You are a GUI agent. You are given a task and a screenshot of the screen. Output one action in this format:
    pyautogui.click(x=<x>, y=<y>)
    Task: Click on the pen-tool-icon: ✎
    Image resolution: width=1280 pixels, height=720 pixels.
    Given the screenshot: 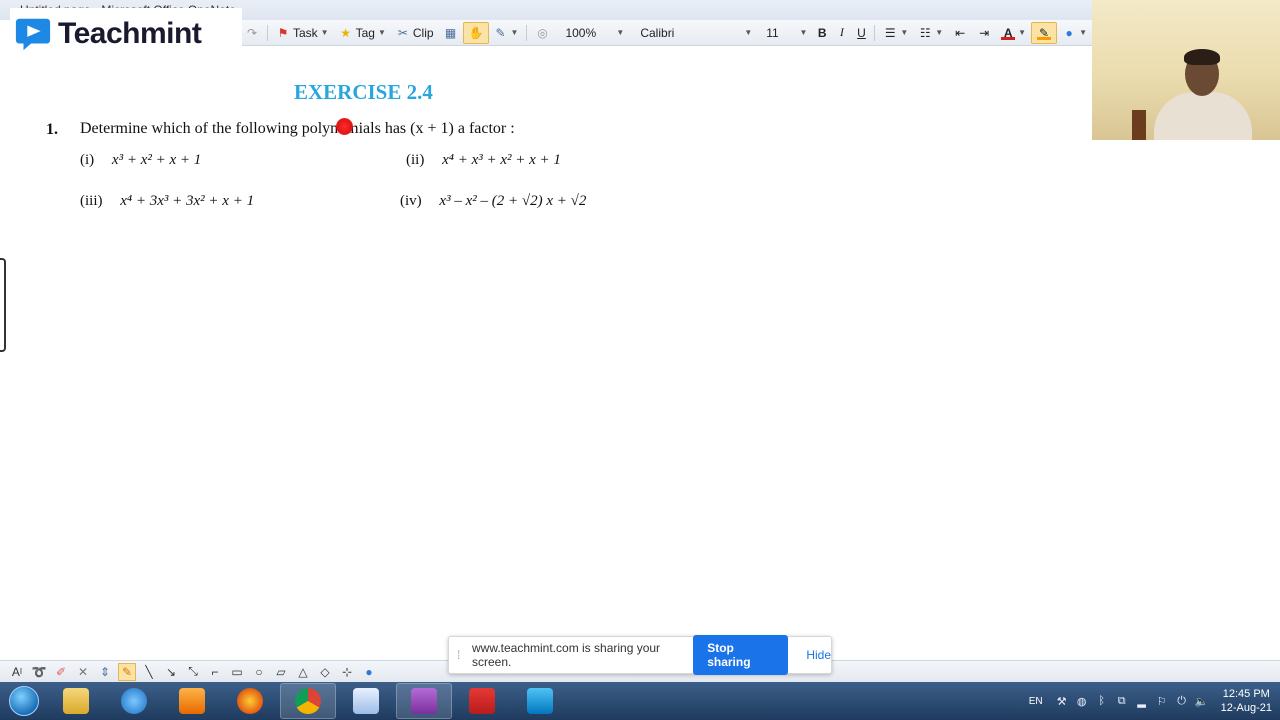 What is the action you would take?
    pyautogui.click(x=127, y=671)
    